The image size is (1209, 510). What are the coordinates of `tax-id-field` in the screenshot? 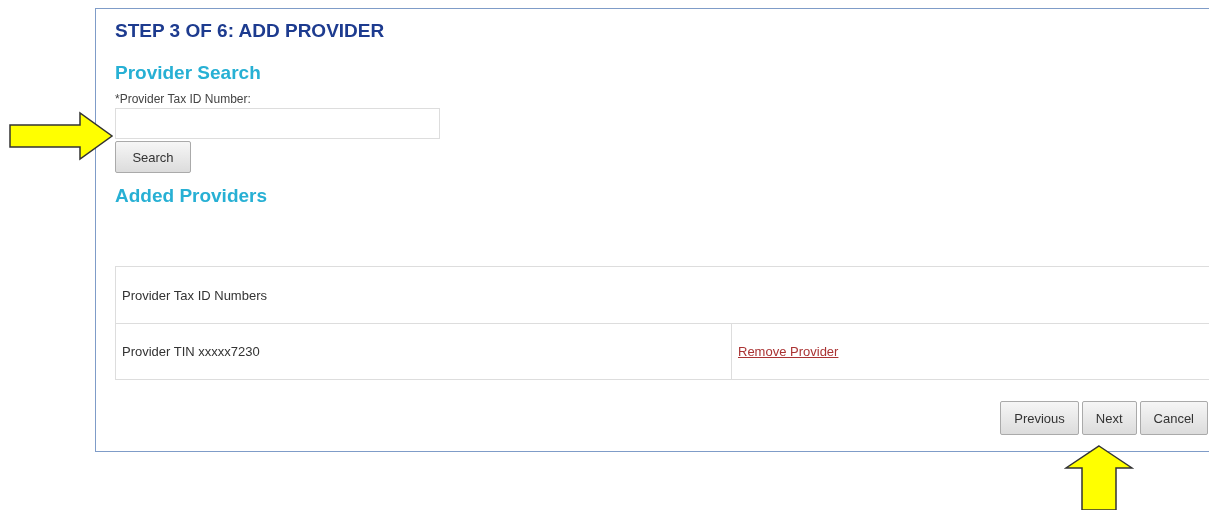 It's located at (277, 123).